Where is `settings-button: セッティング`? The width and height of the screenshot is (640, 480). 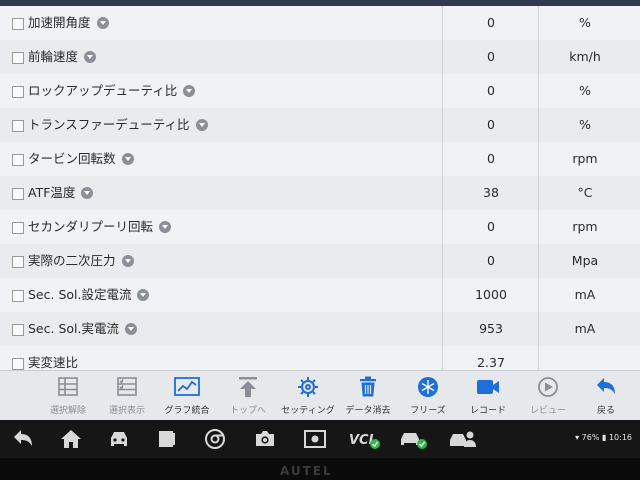 settings-button: セッティング is located at coordinates (308, 397).